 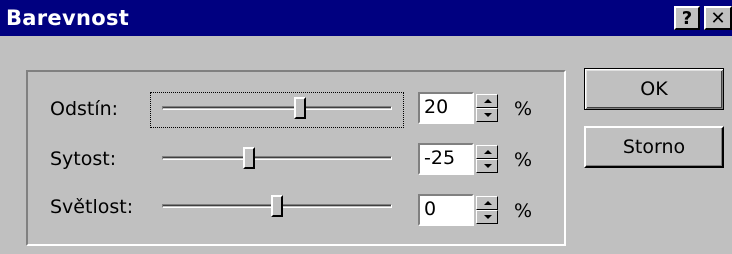 I want to click on help-icon: ?, so click(x=687, y=18).